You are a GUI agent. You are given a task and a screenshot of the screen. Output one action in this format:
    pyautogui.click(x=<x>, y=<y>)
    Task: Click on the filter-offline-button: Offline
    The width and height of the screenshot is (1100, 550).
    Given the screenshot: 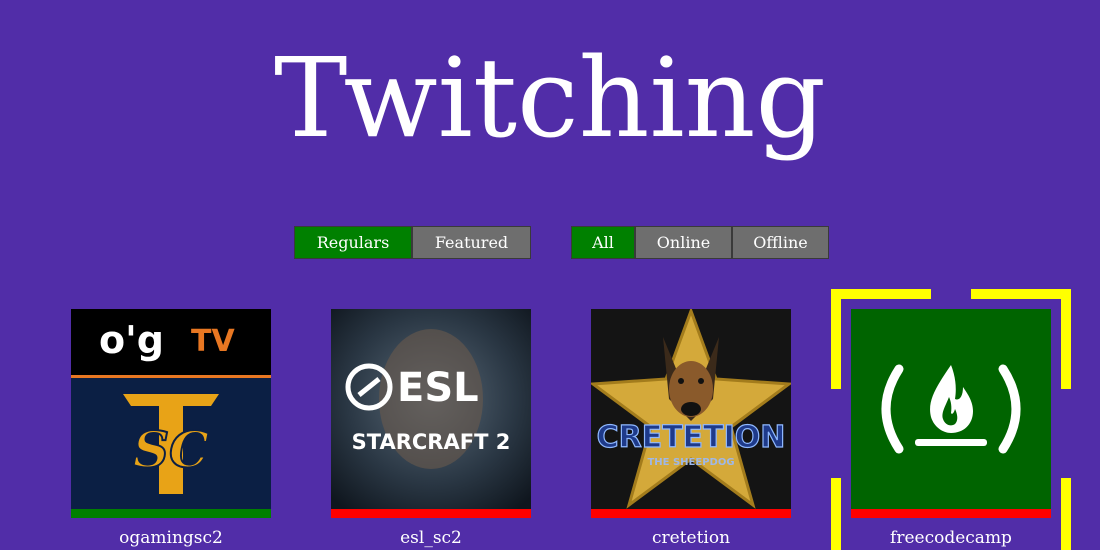 What is the action you would take?
    pyautogui.click(x=780, y=242)
    